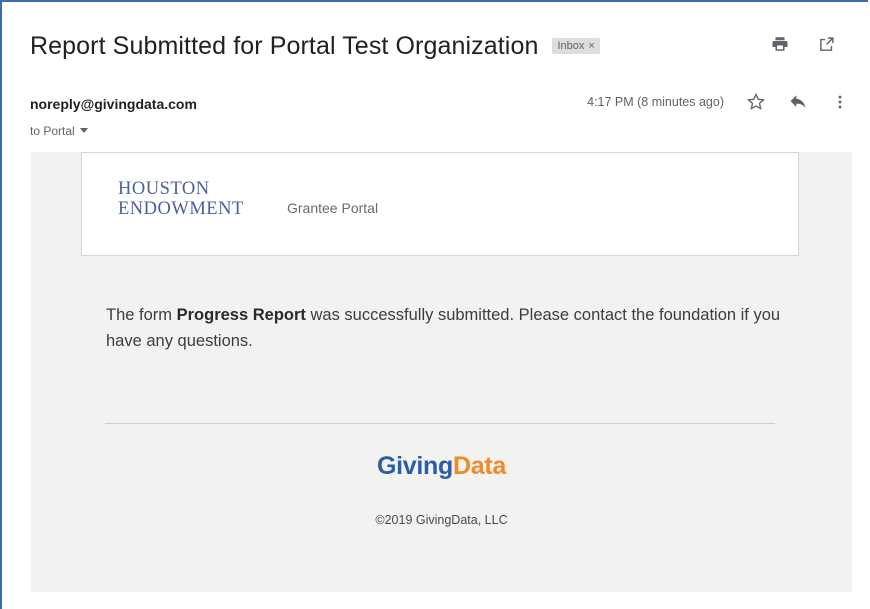 Image resolution: width=870 pixels, height=609 pixels. I want to click on recipient-text: to Portal, so click(52, 131).